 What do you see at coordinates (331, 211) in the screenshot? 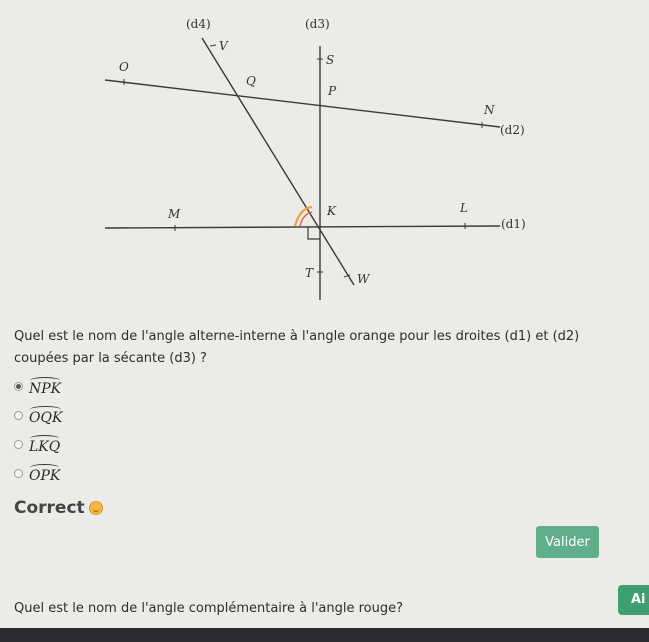
I see `label-K: K` at bounding box center [331, 211].